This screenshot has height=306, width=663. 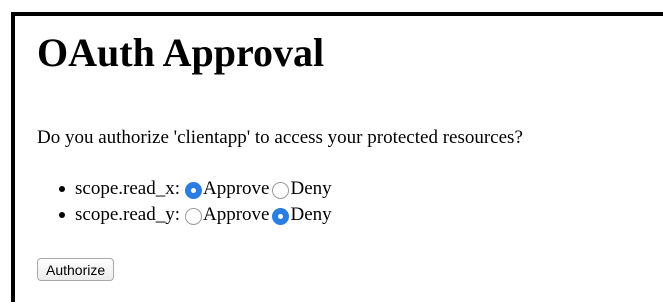 I want to click on scope-item-read-y: scope.read_y: Approve Deny, so click(x=197, y=215).